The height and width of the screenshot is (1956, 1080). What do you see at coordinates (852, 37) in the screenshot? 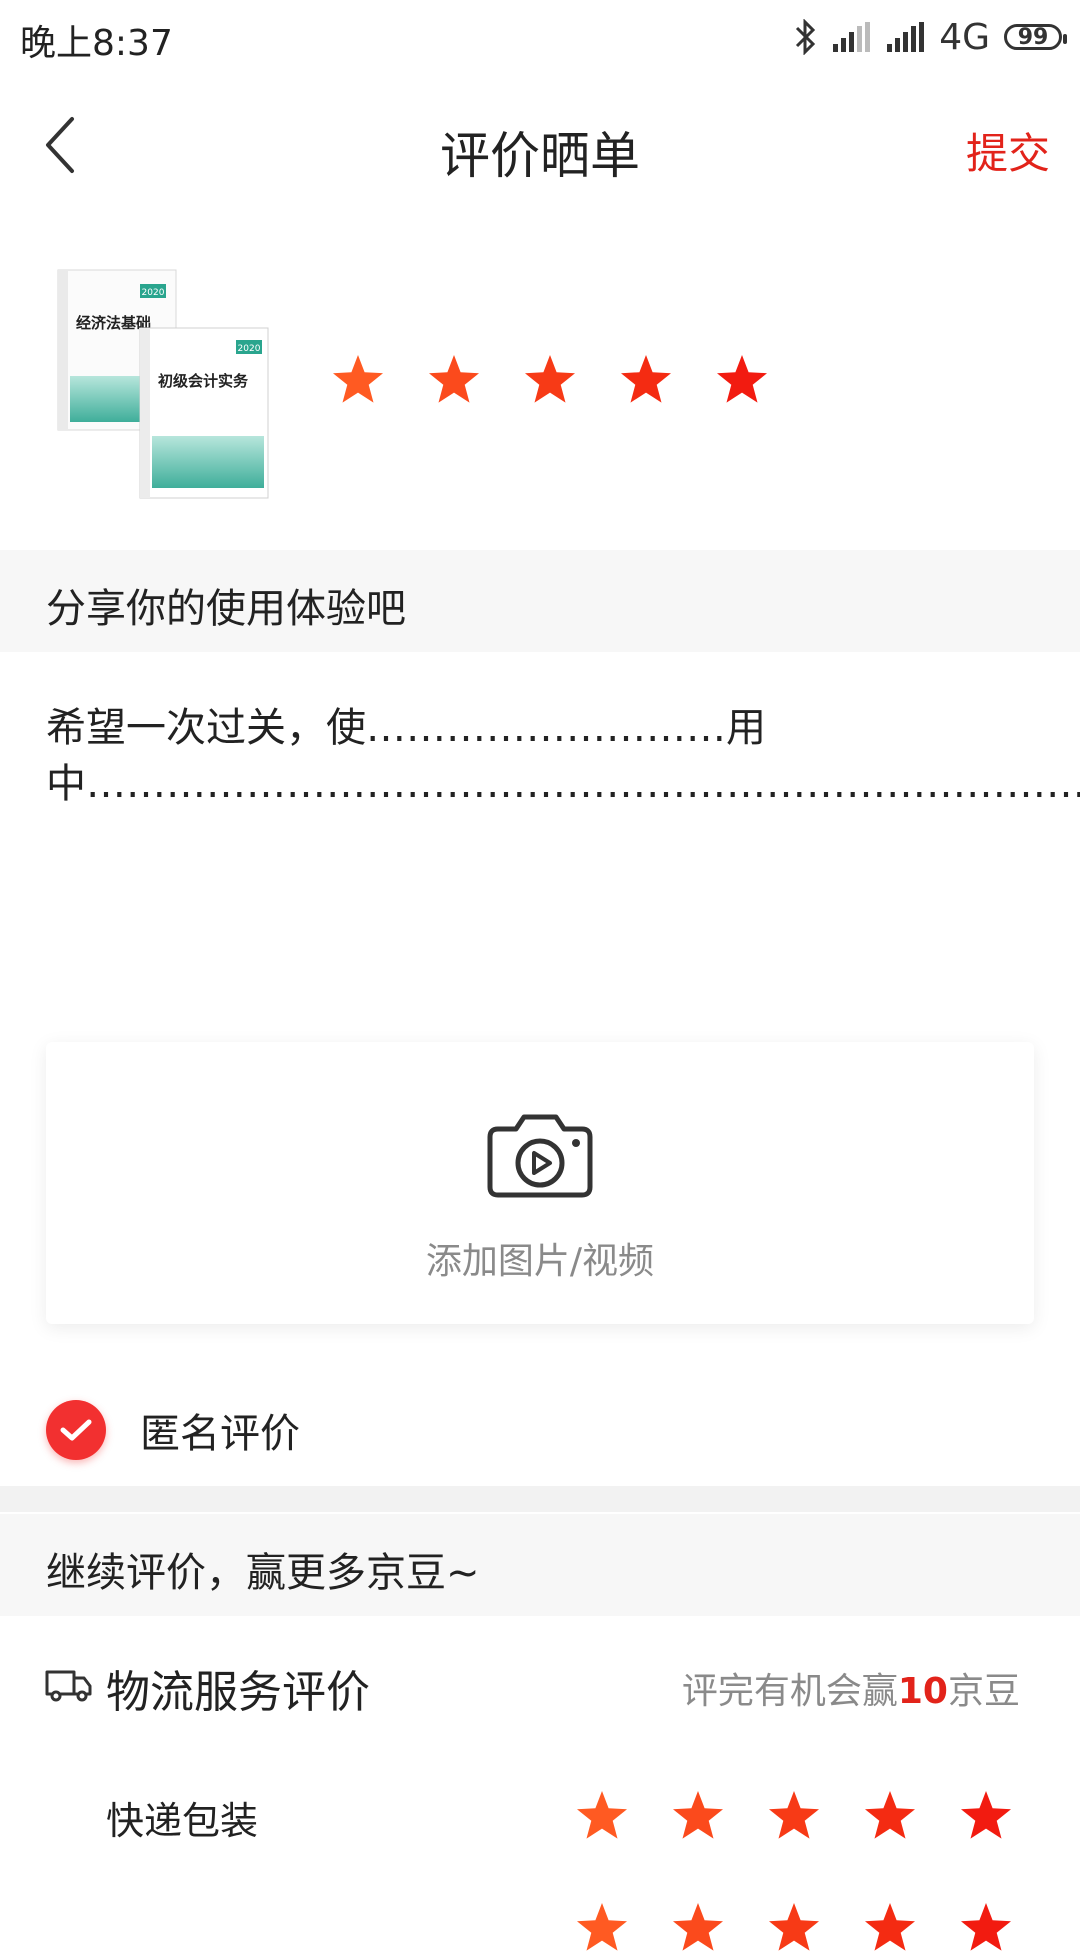
I see `signal-icon` at bounding box center [852, 37].